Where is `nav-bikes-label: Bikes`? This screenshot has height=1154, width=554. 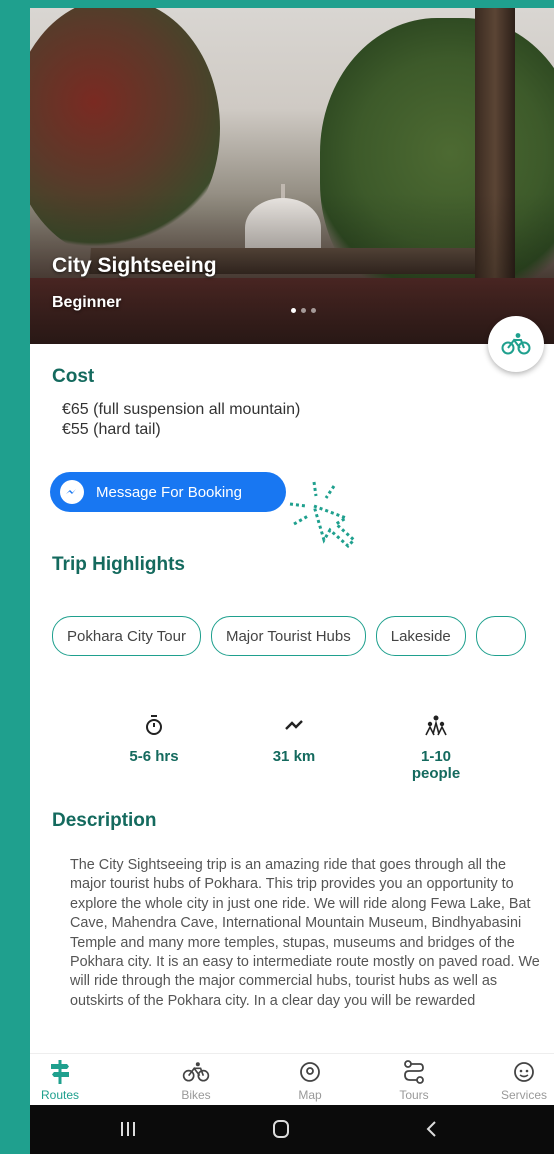
nav-bikes-label: Bikes is located at coordinates (196, 1095).